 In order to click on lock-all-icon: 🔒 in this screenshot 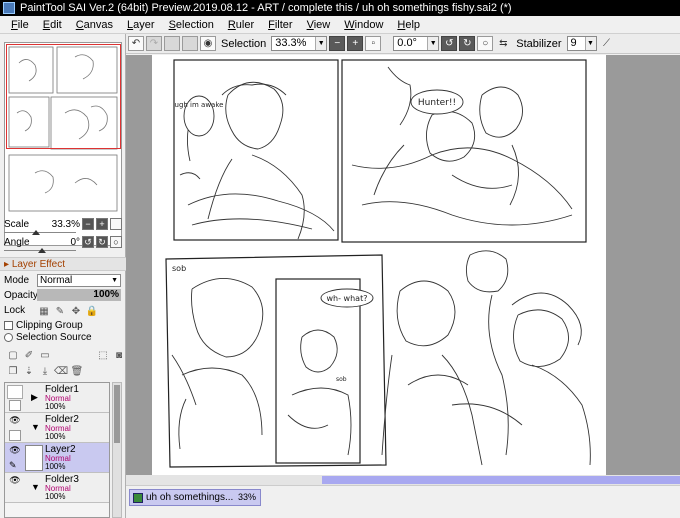, I will do `click(92, 311)`.